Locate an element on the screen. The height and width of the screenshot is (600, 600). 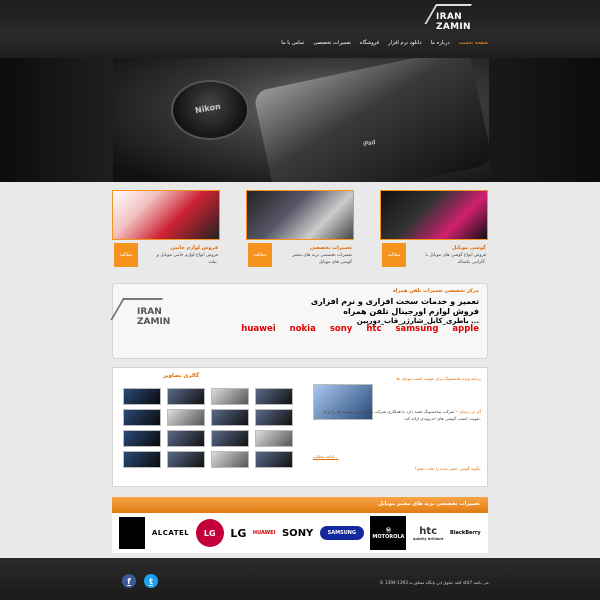
lg-brand-icon: LG is located at coordinates (209, 533).